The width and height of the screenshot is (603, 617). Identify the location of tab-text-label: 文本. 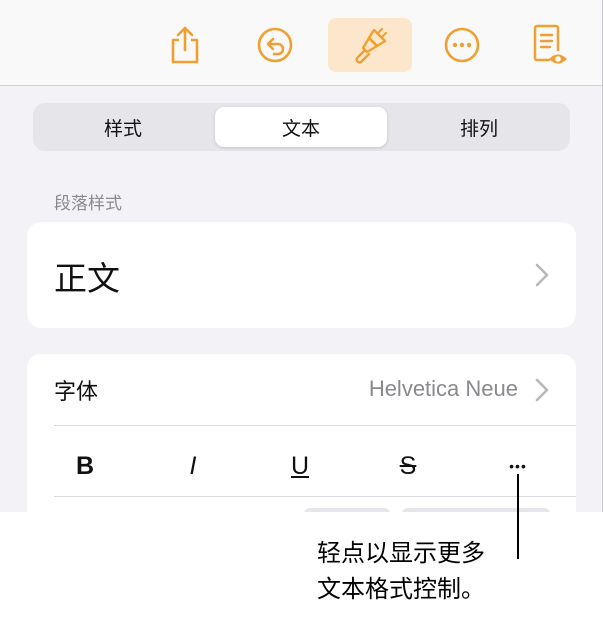
(300, 128).